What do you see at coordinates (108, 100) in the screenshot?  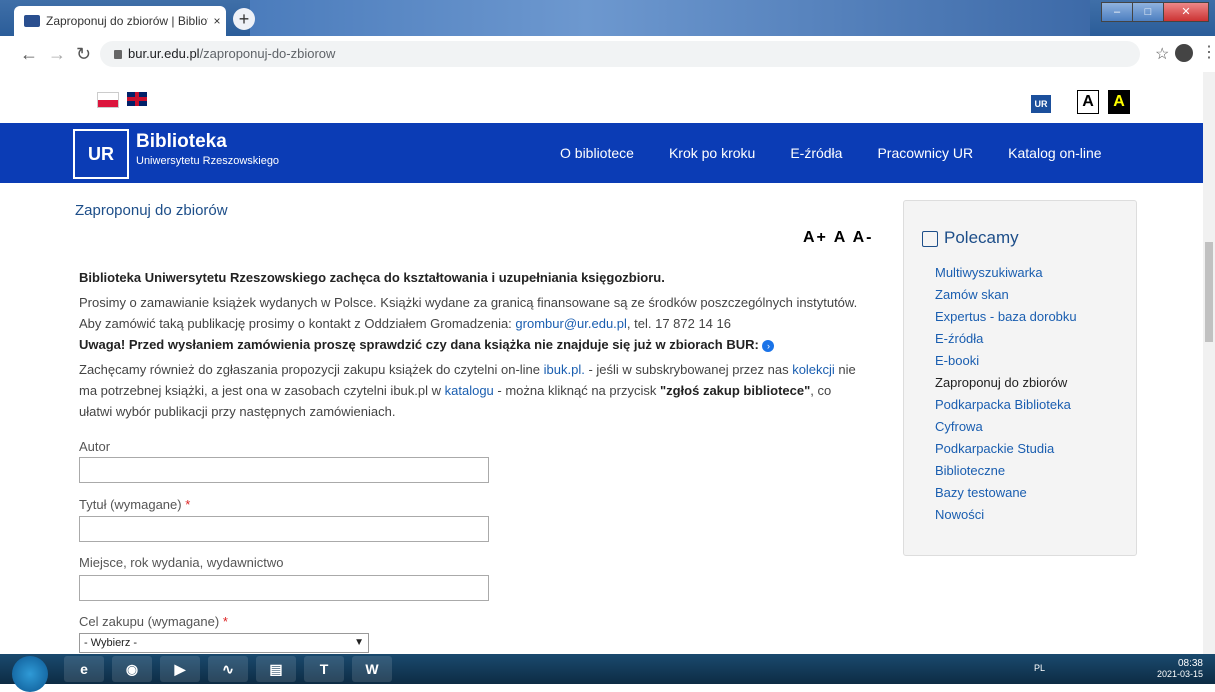 I see `polish-flag-icon` at bounding box center [108, 100].